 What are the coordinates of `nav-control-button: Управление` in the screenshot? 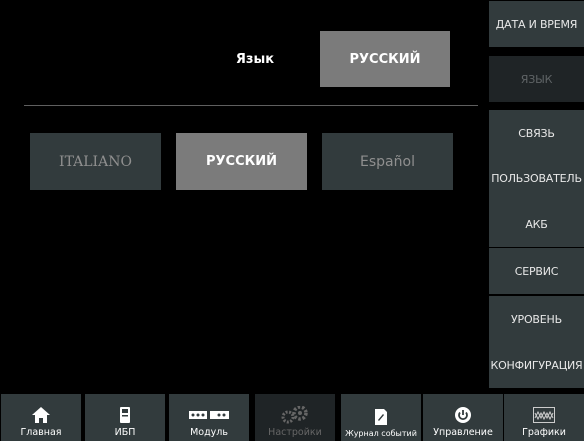 It's located at (463, 417).